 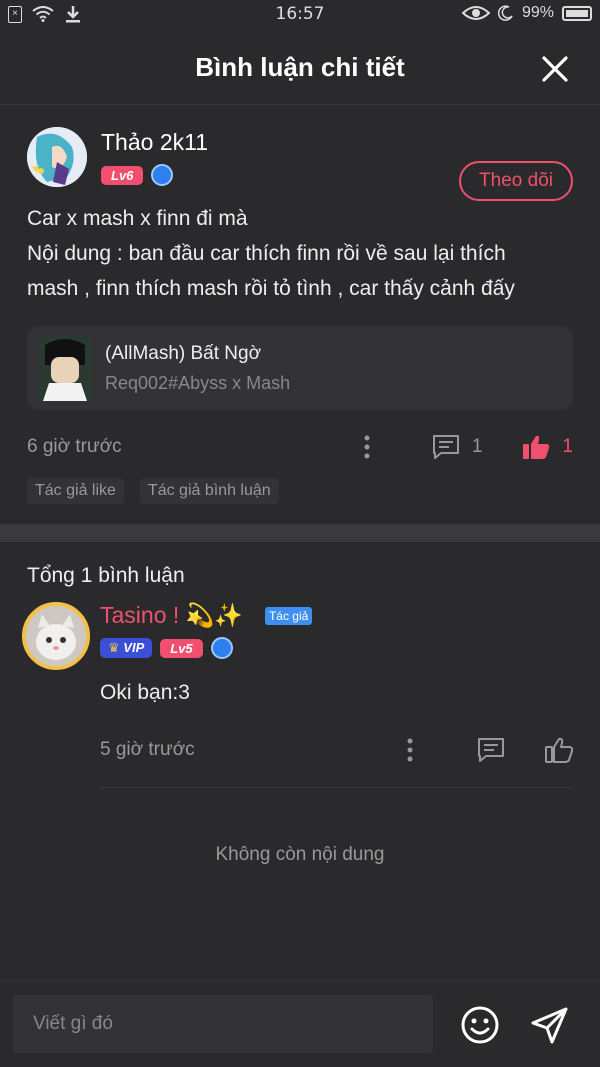 I want to click on status-bar: × 16:57 99%, so click(x=300, y=15).